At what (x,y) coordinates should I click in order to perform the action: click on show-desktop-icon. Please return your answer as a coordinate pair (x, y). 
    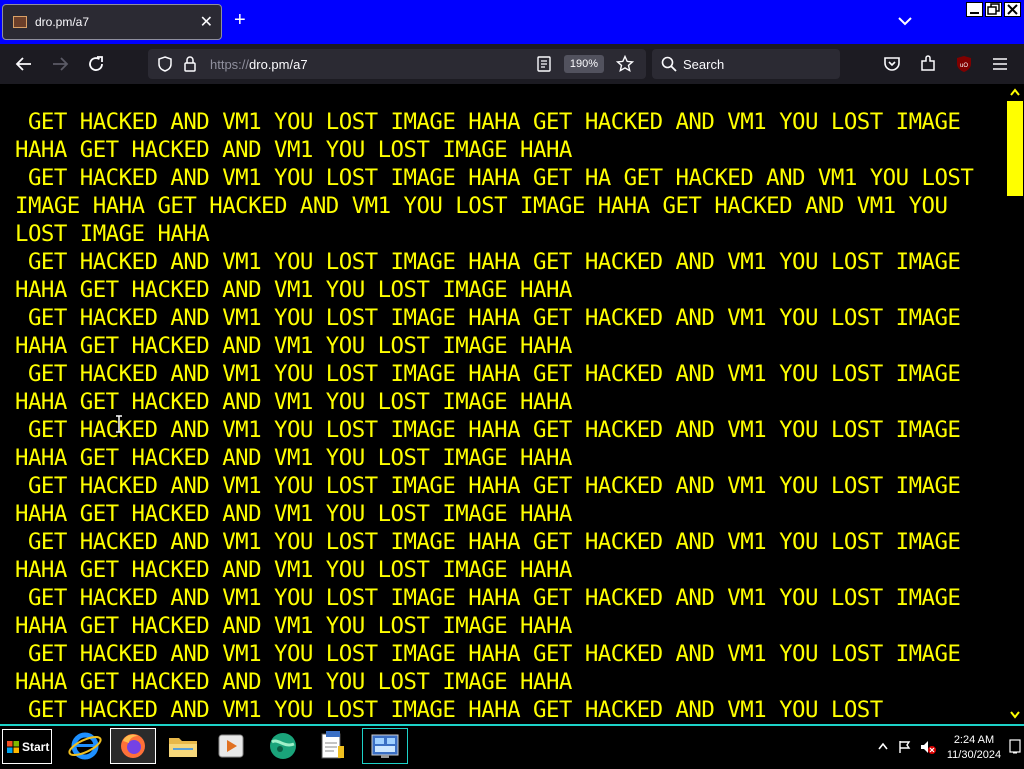
    Looking at the image, I should click on (1015, 747).